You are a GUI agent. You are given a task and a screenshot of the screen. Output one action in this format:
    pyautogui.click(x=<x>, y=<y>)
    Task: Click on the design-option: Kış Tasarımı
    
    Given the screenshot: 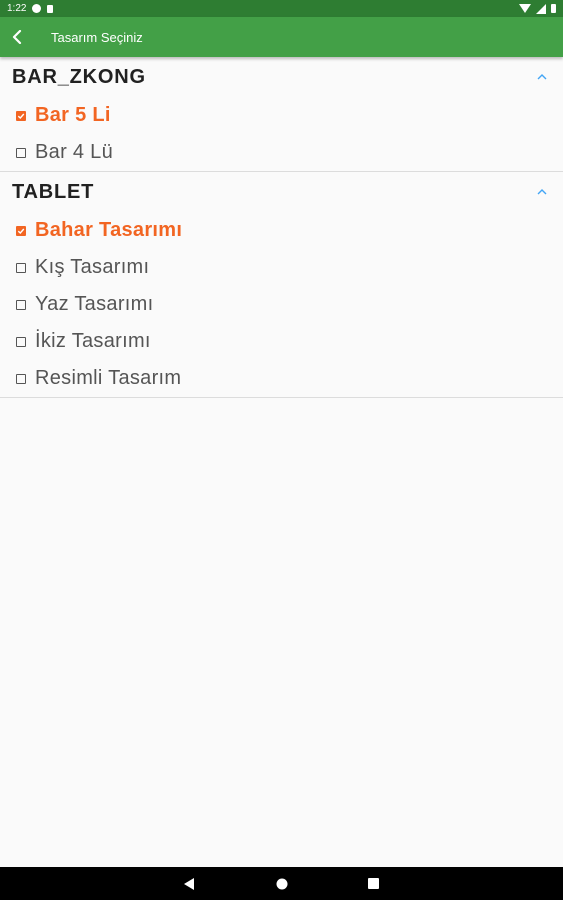 What is the action you would take?
    pyautogui.click(x=281, y=267)
    